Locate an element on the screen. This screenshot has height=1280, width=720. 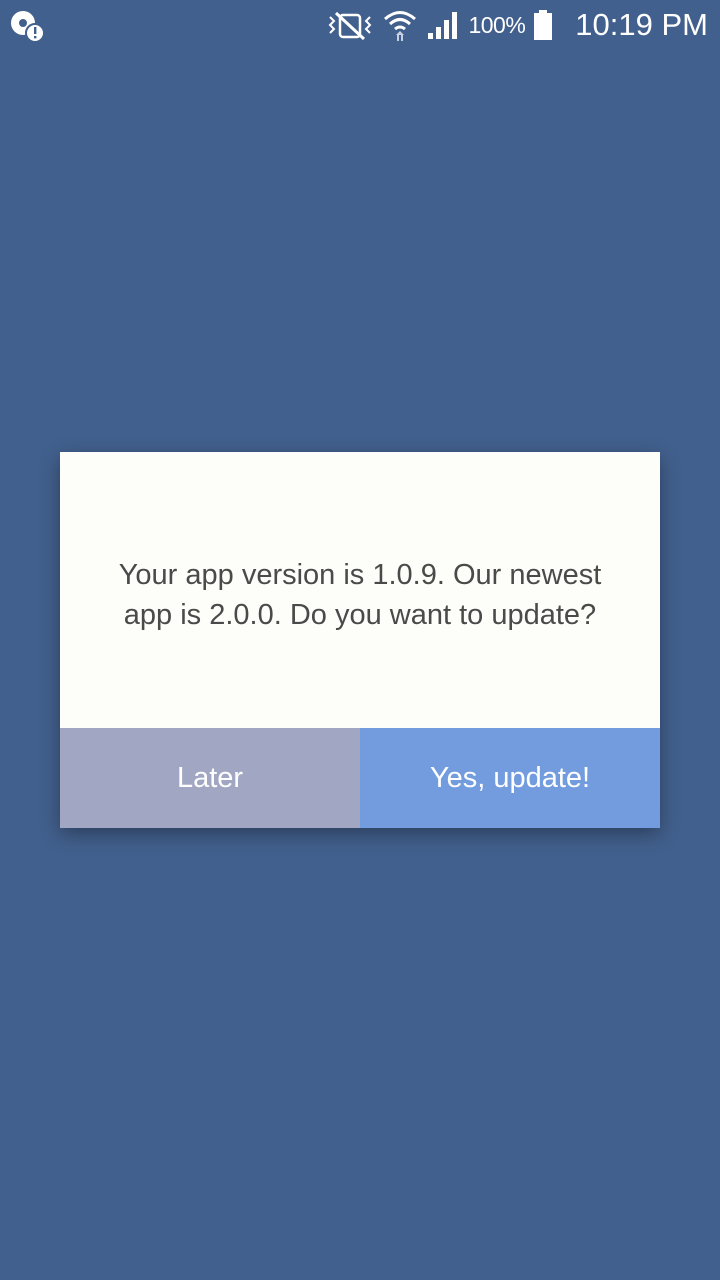
status-time: 10:19 PM is located at coordinates (641, 24).